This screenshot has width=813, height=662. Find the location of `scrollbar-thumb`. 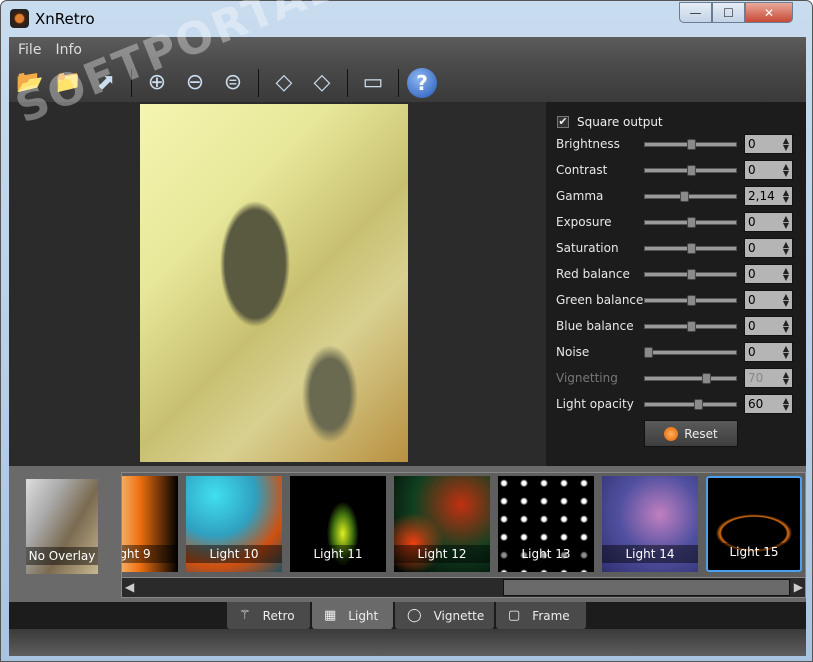

scrollbar-thumb is located at coordinates (646, 587).